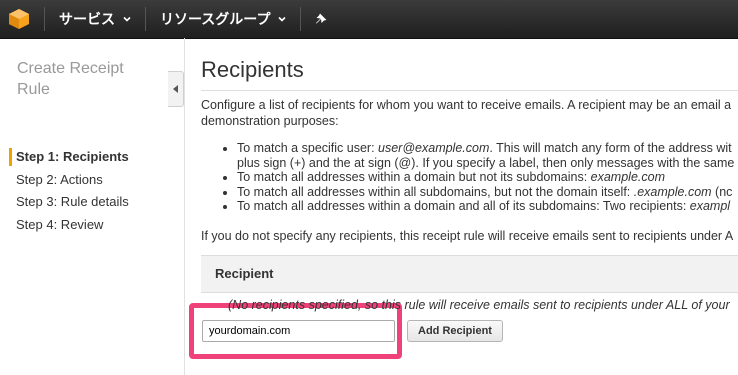  What do you see at coordinates (87, 19) in the screenshot?
I see `services-label: サービス` at bounding box center [87, 19].